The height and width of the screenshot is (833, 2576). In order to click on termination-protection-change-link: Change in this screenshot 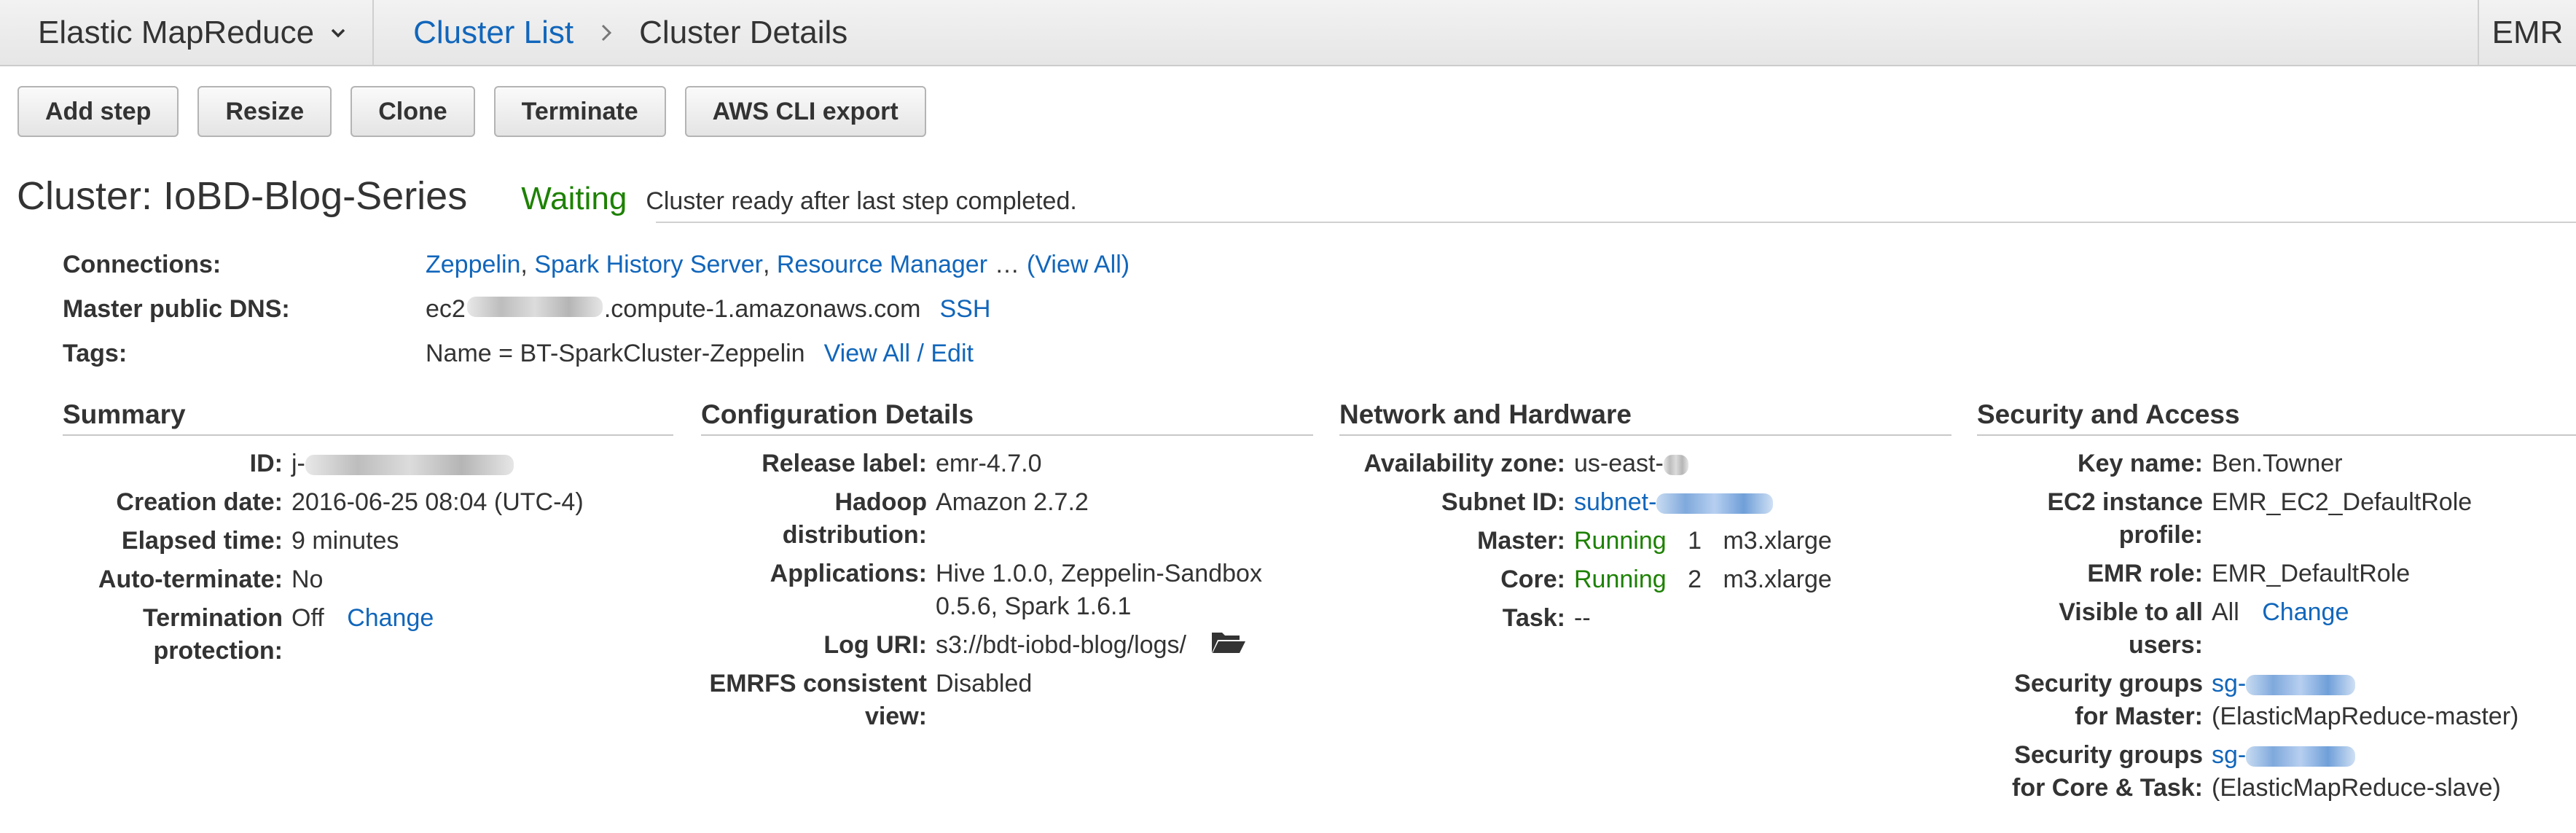, I will do `click(390, 618)`.